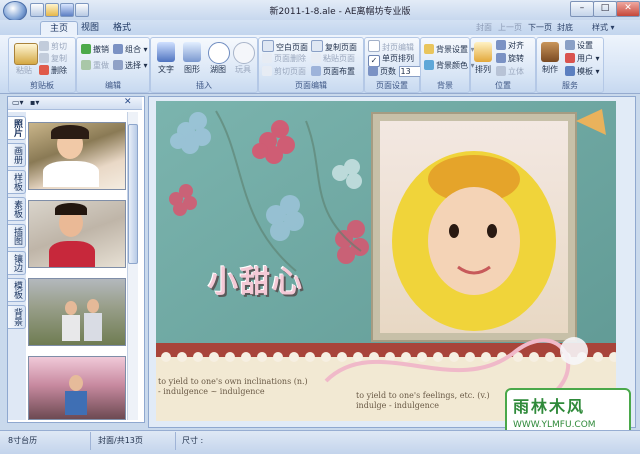 Image resolution: width=640 pixels, height=454 pixels. Describe the element at coordinates (120, 440) in the screenshot. I see `status-page-info: 封面/共13页` at that location.